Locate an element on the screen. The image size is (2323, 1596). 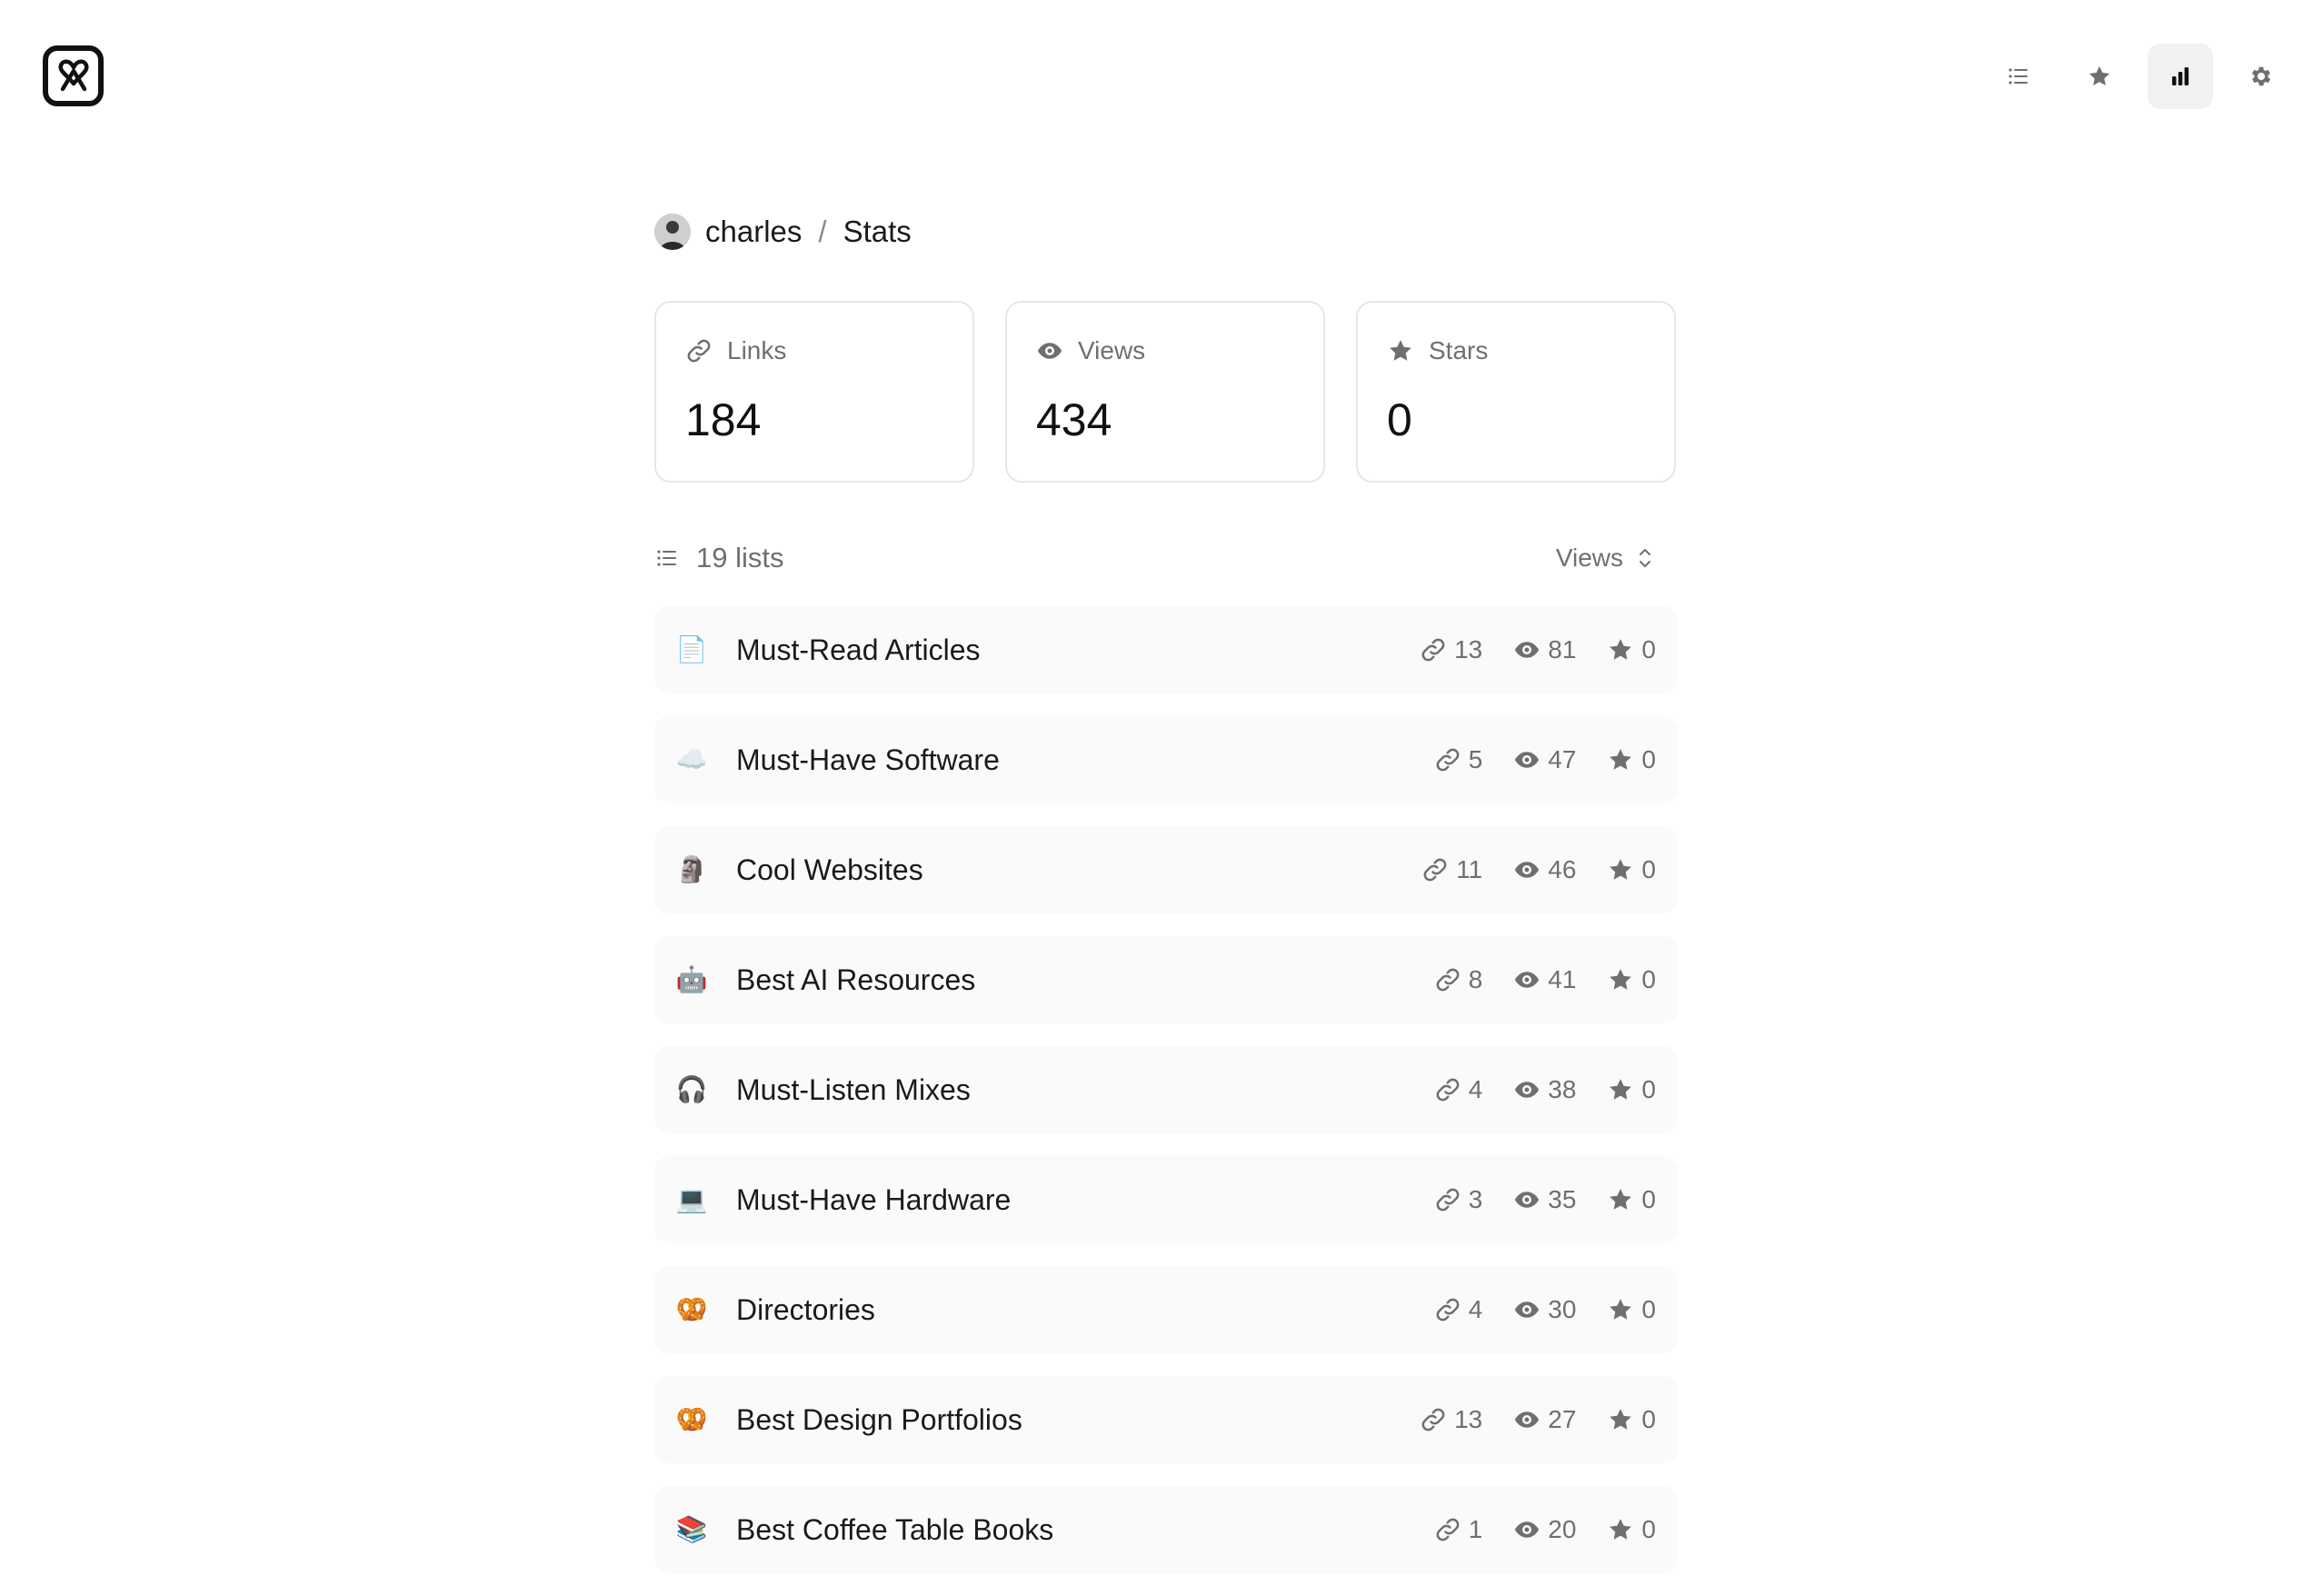
list-stats: 8 41 0 is located at coordinates (1545, 979).